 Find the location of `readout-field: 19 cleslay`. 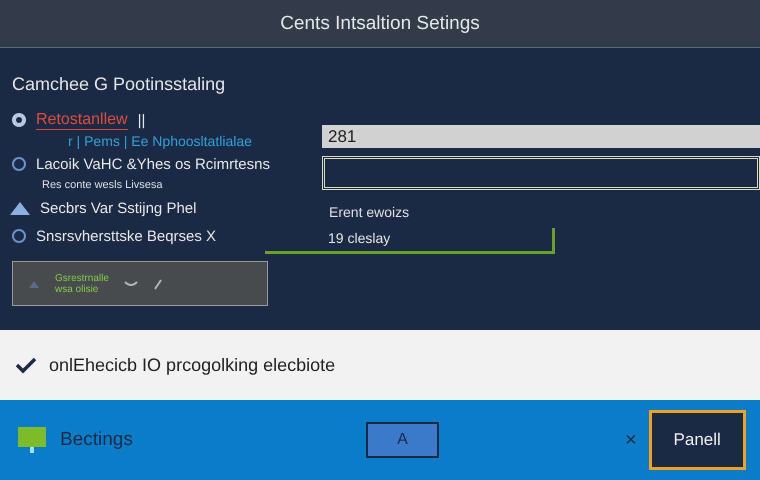

readout-field: 19 cleslay is located at coordinates (410, 241).